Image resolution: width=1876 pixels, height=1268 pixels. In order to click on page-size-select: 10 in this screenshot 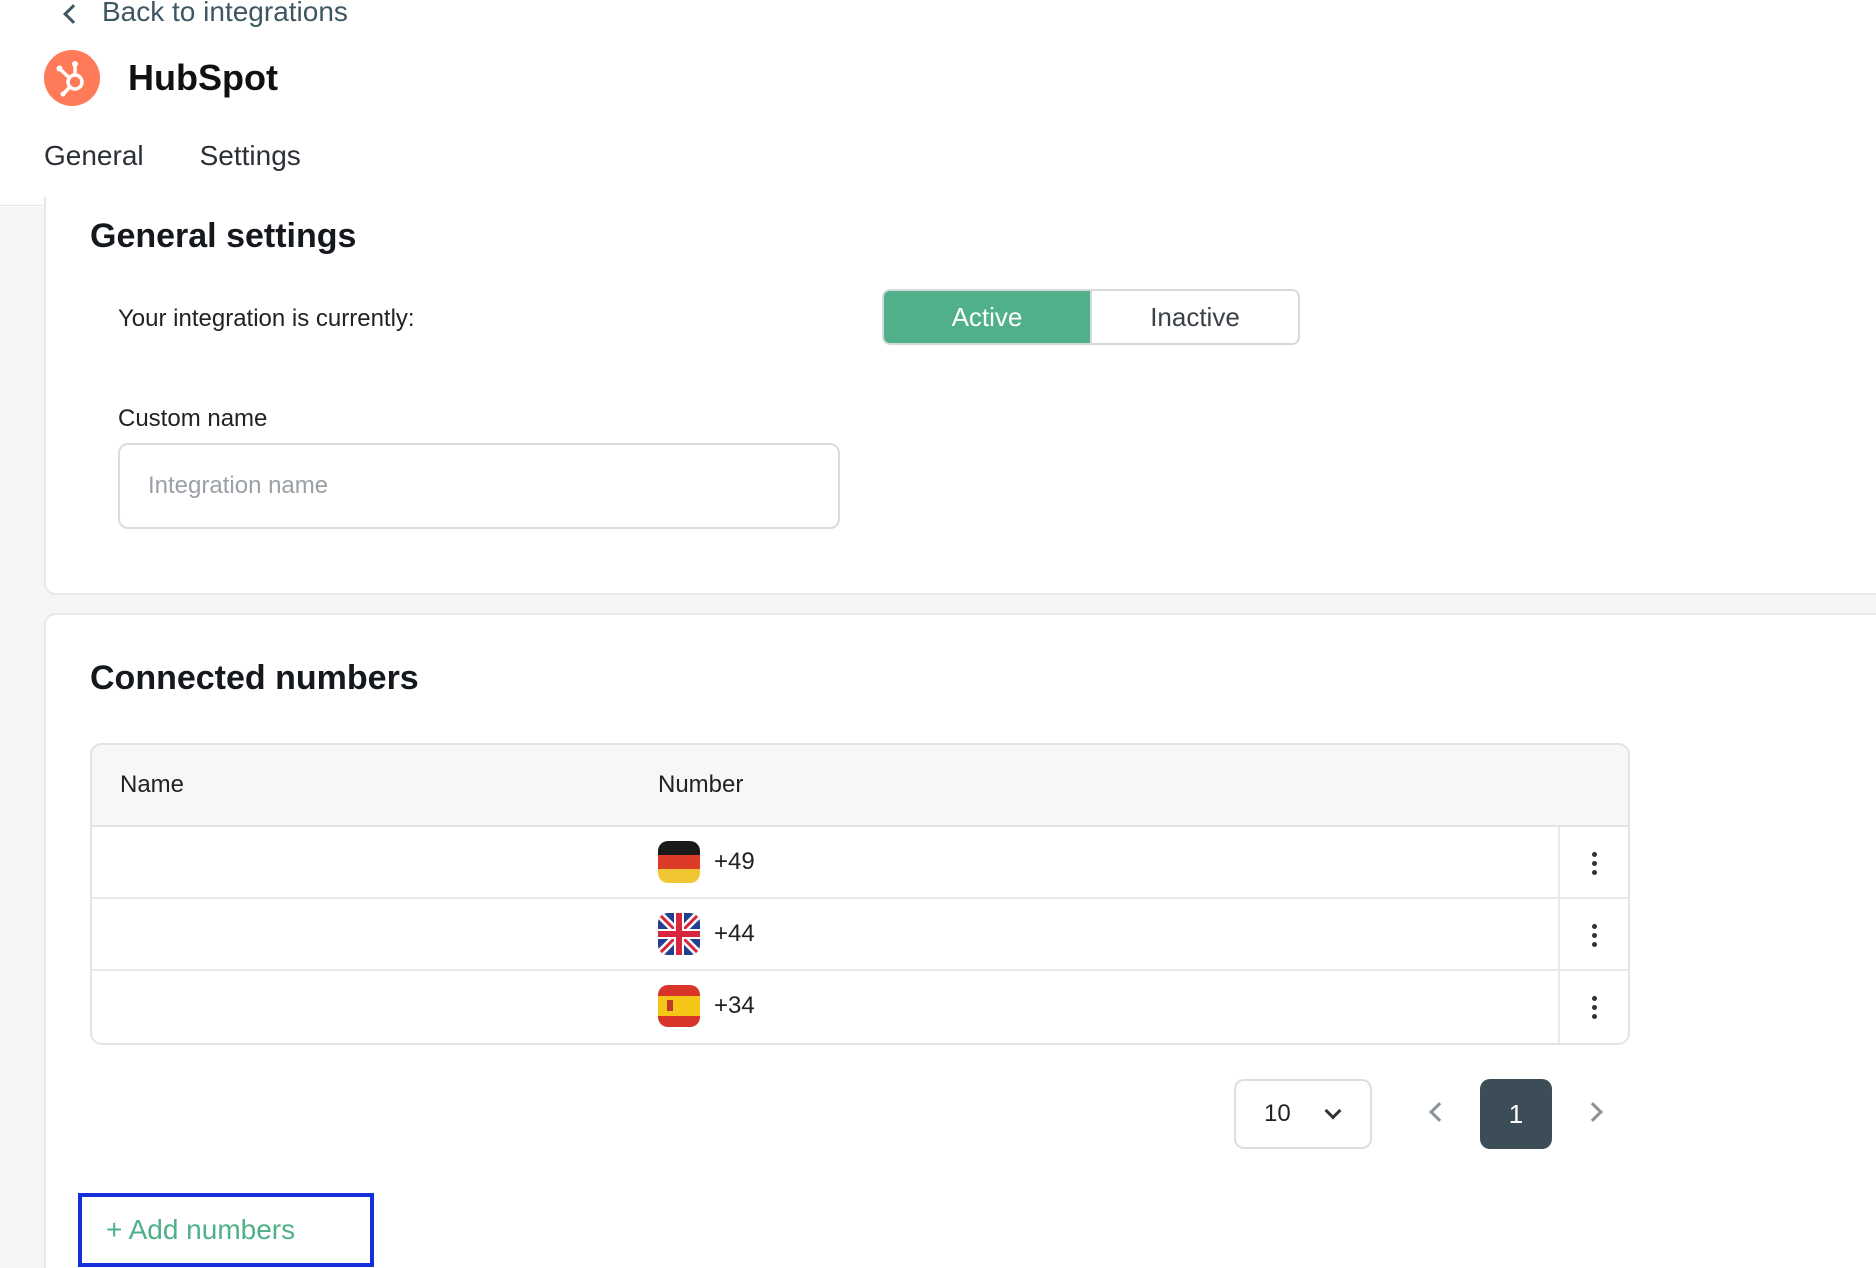, I will do `click(1303, 1114)`.